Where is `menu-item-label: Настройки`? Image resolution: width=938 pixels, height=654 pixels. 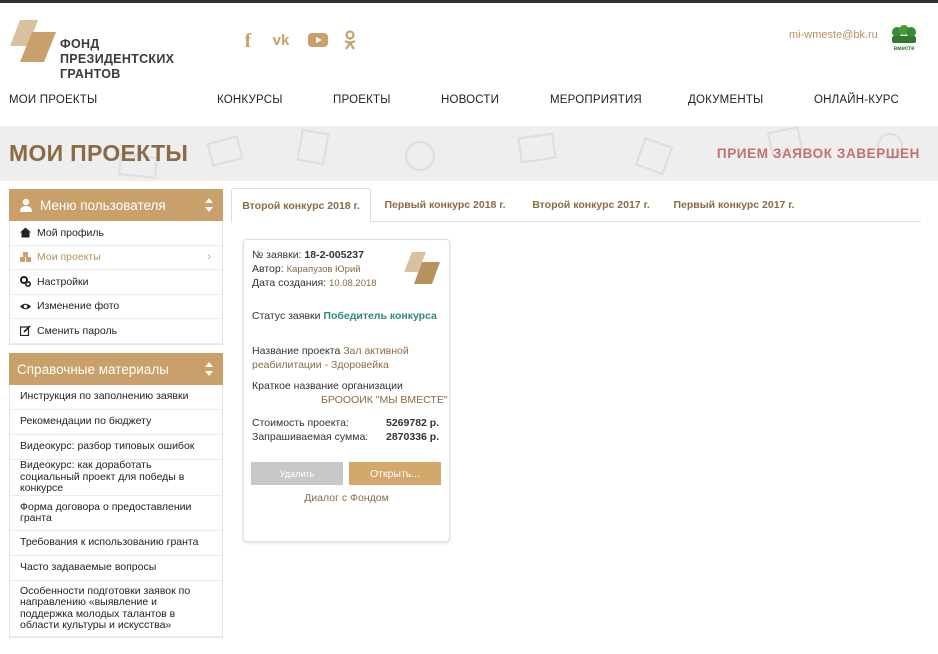
menu-item-label: Настройки is located at coordinates (63, 281).